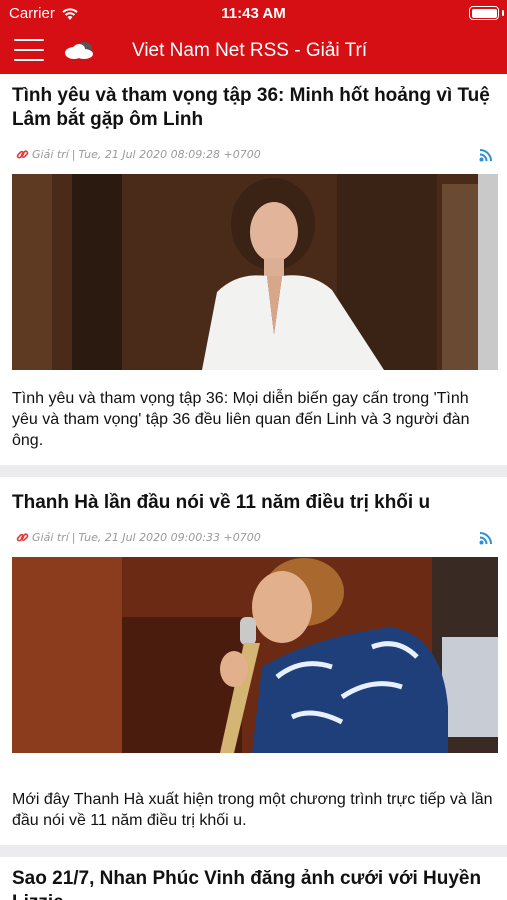 The height and width of the screenshot is (900, 507). Describe the element at coordinates (79, 50) in the screenshot. I see `cloud-weather-icon` at that location.